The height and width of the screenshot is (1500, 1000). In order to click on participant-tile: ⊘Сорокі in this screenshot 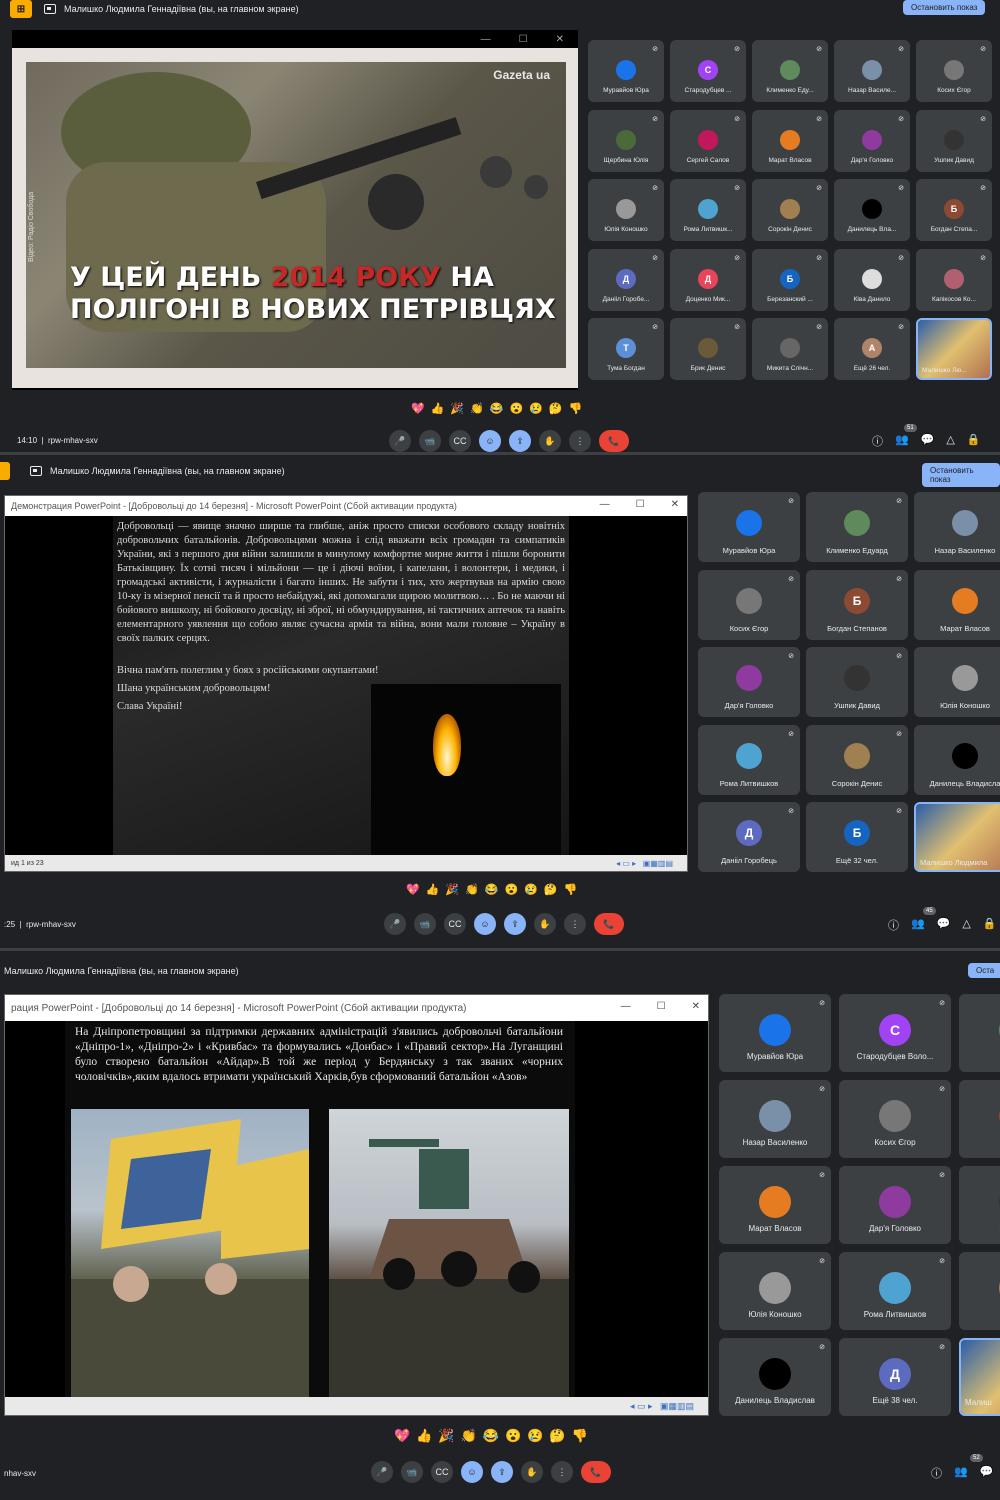, I will do `click(979, 1291)`.